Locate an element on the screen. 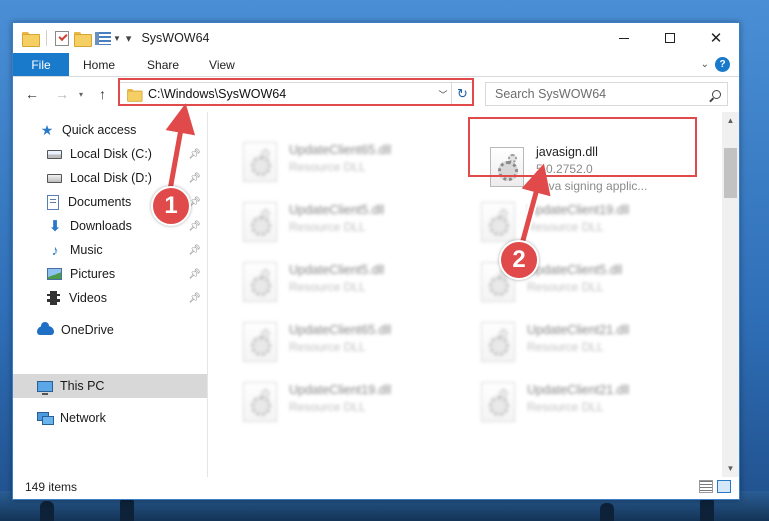  sidebar-item-pictures: Pictures 📌︎ is located at coordinates (110, 274).